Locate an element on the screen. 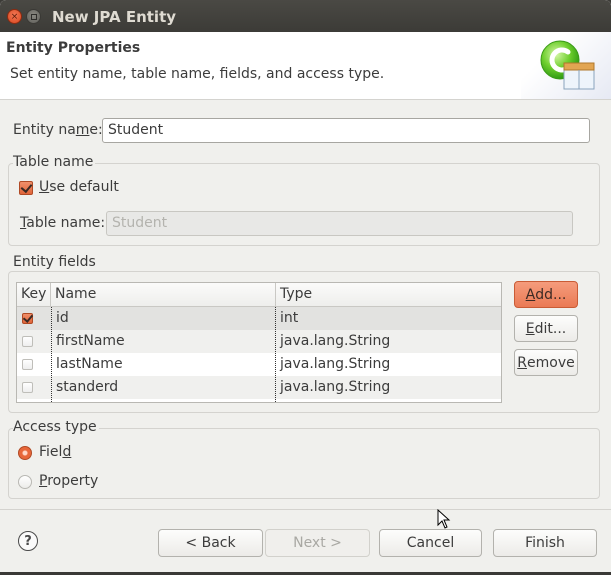  remove-field-button: Remove is located at coordinates (546, 362).